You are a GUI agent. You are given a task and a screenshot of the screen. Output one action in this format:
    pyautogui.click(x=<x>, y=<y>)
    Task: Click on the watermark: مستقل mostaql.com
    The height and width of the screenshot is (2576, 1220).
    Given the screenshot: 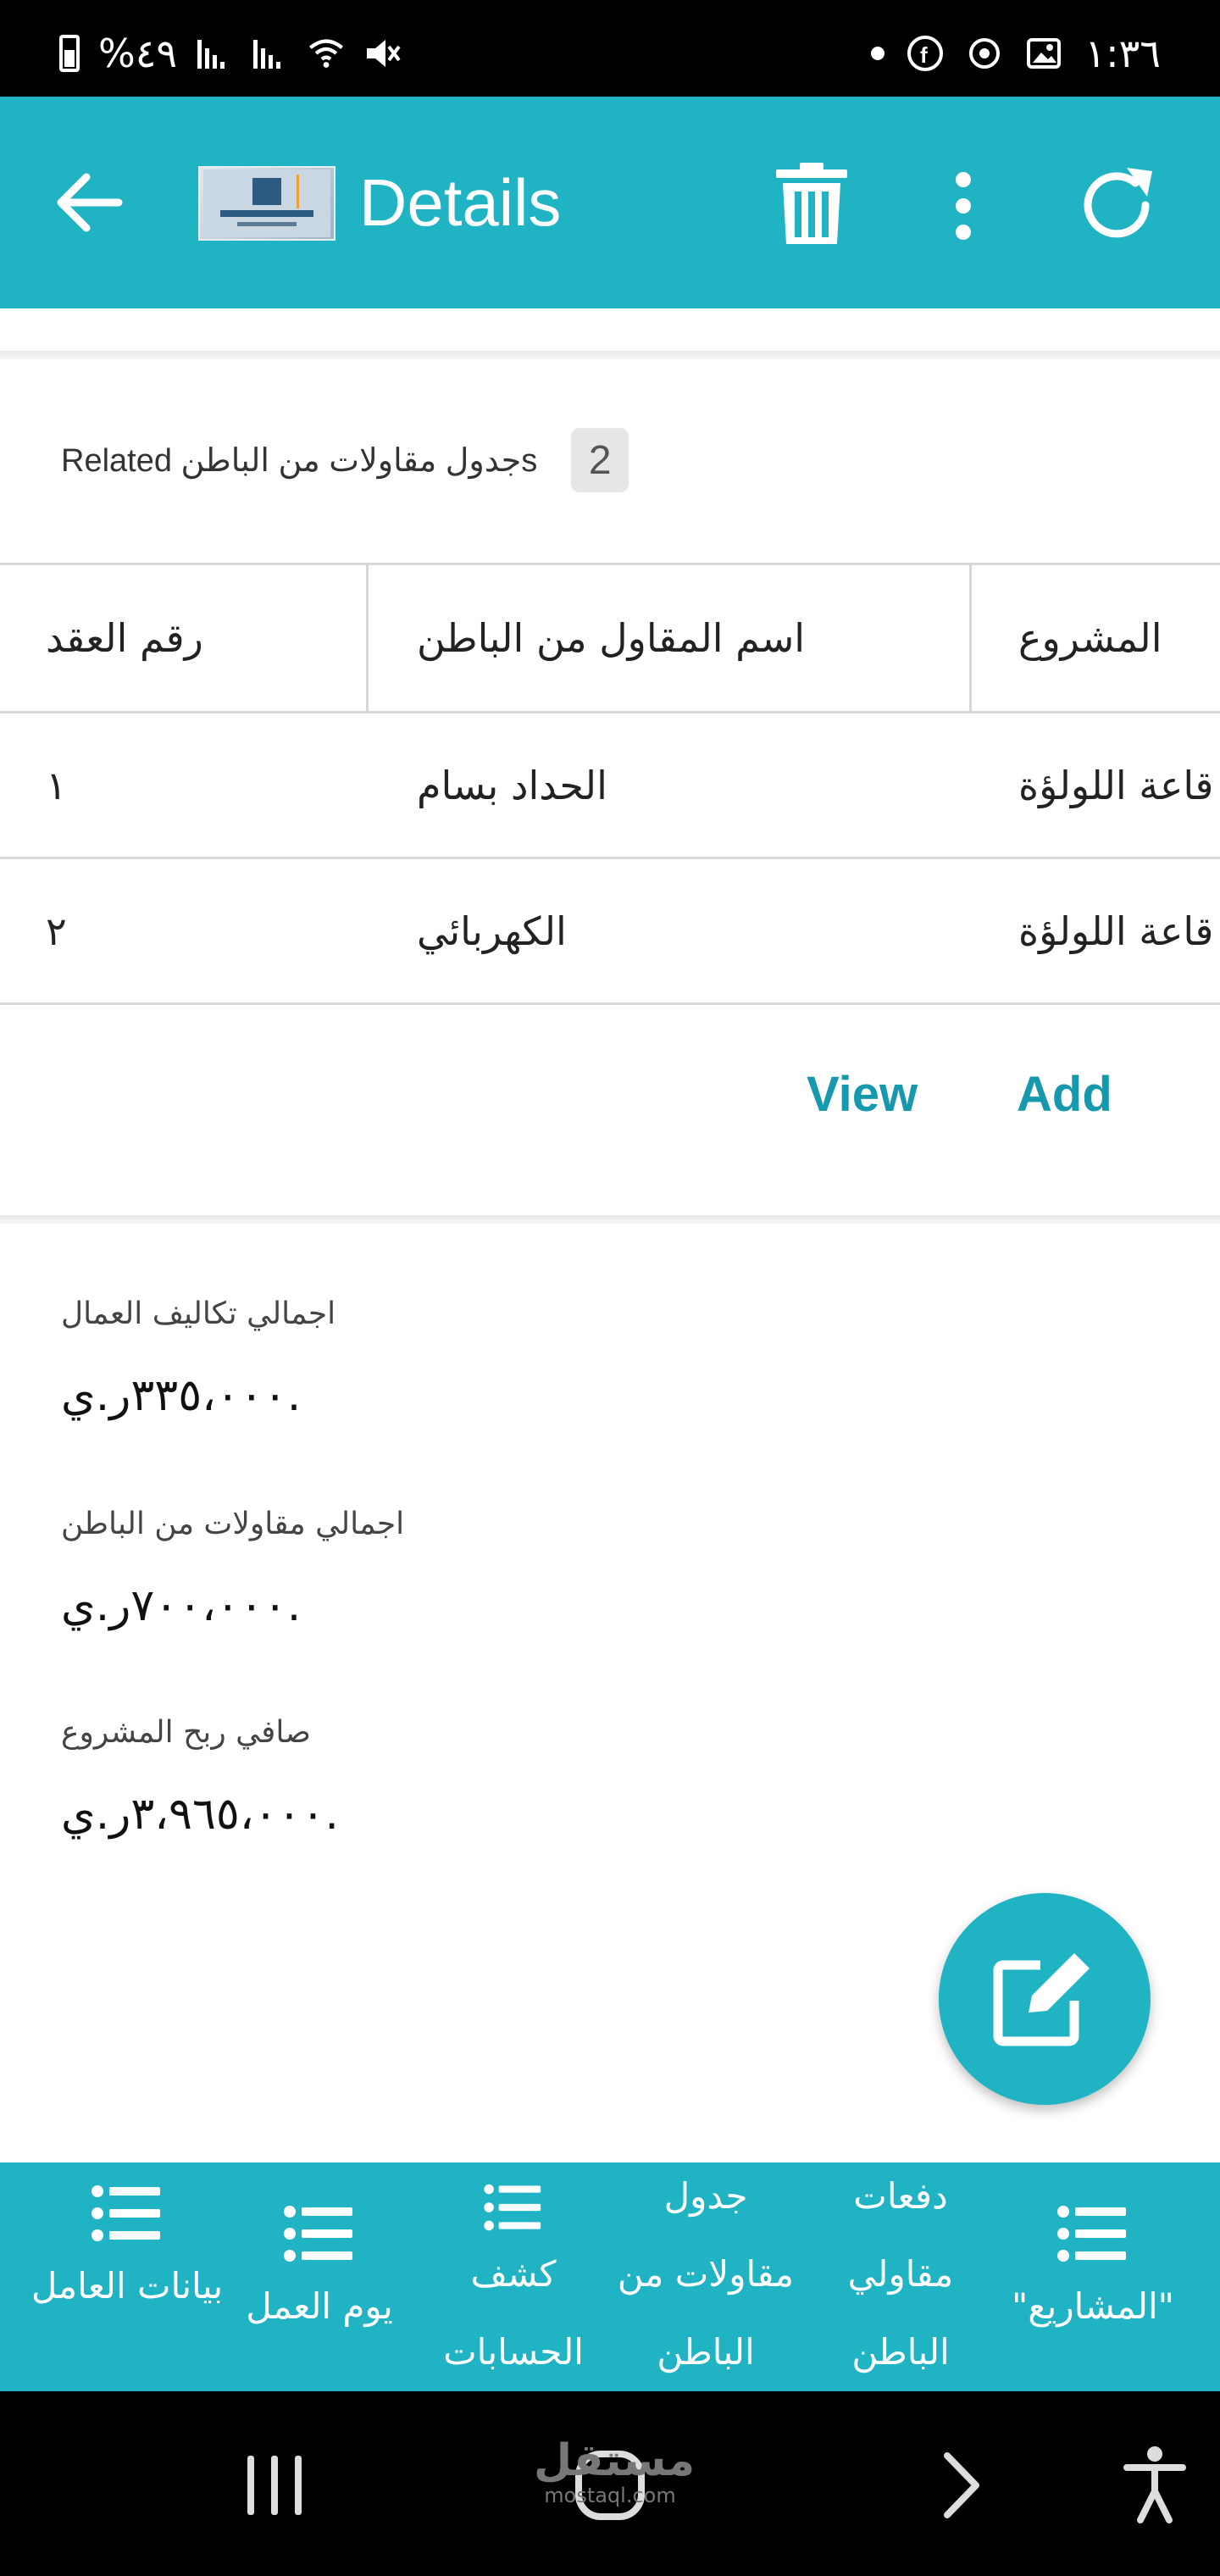 What is the action you would take?
    pyautogui.click(x=614, y=2472)
    